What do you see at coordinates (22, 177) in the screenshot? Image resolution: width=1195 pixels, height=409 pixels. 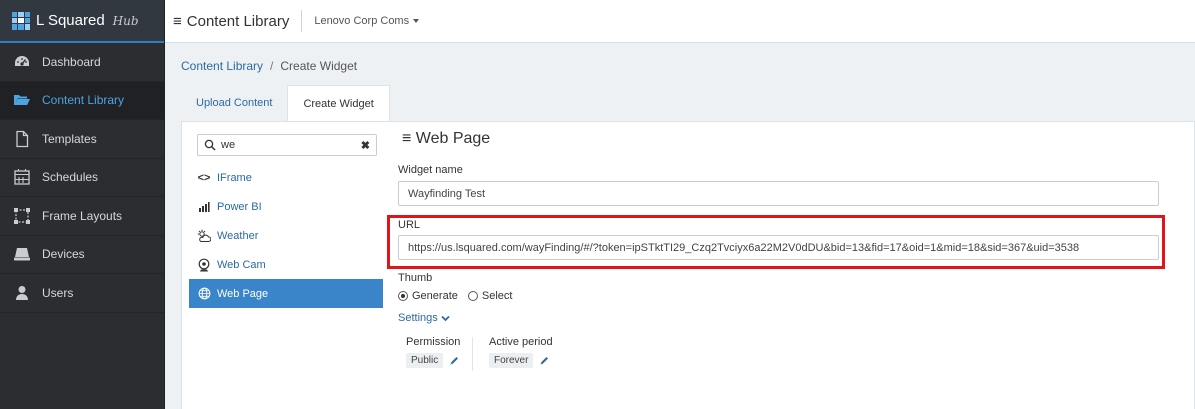 I see `calendar-icon` at bounding box center [22, 177].